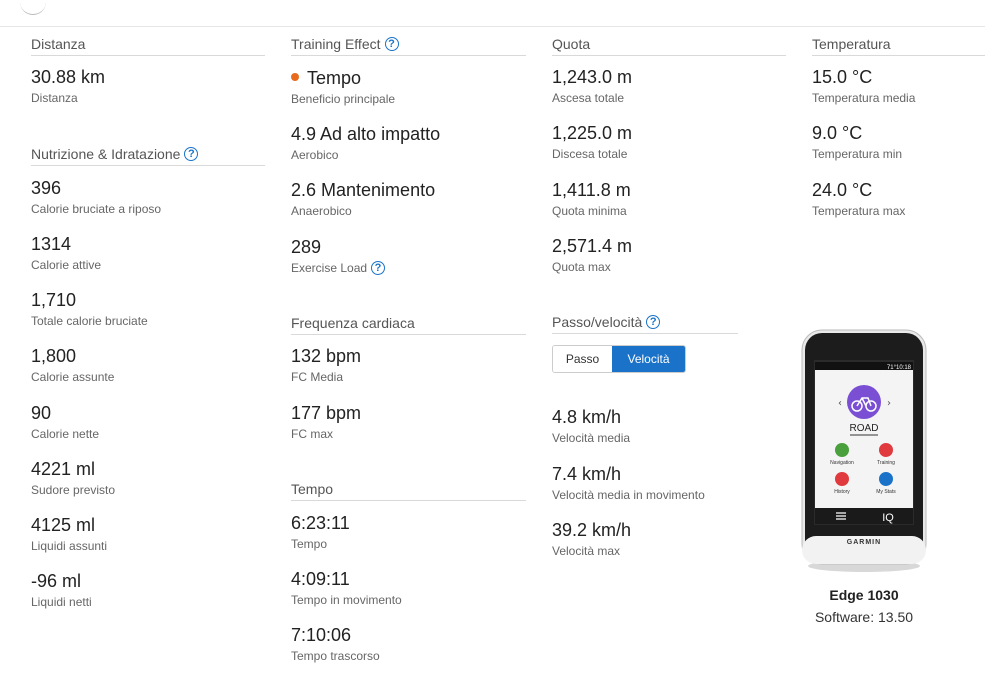 The image size is (985, 682). What do you see at coordinates (592, 530) in the screenshot?
I see `stat-value: 39.2 km/h` at bounding box center [592, 530].